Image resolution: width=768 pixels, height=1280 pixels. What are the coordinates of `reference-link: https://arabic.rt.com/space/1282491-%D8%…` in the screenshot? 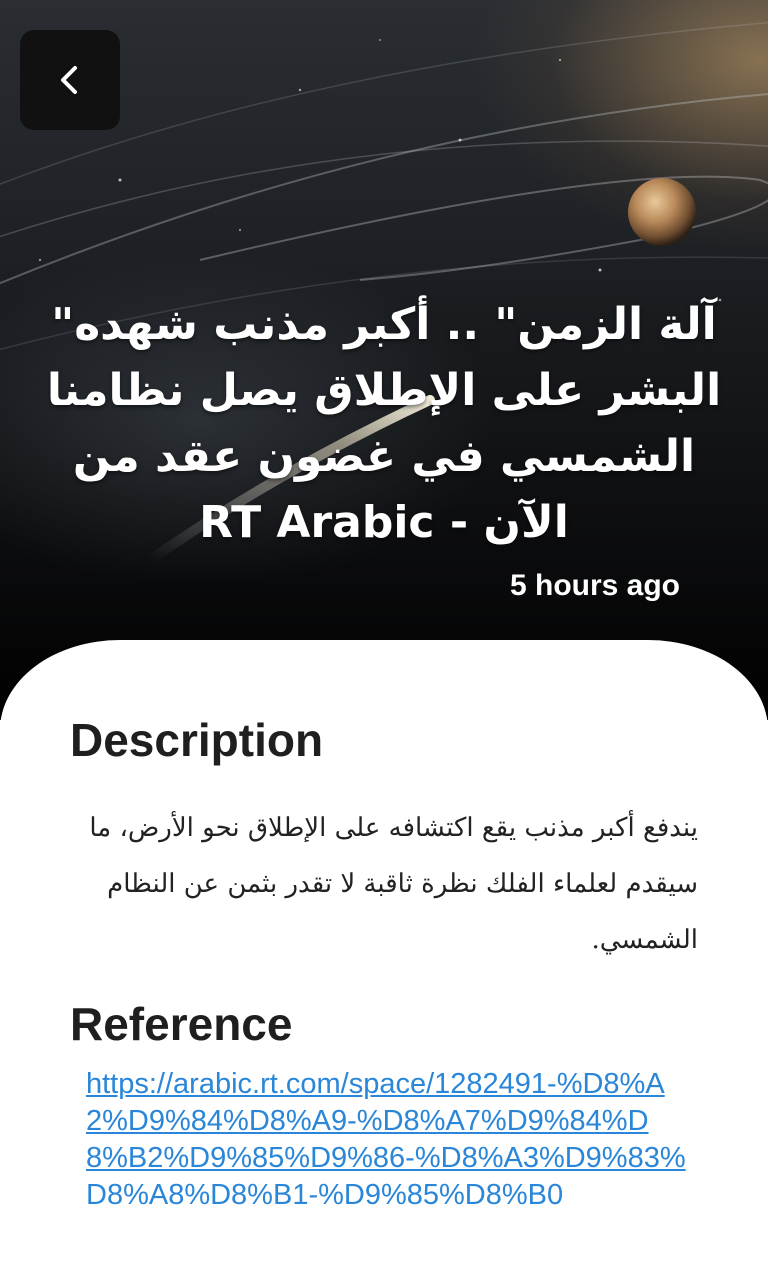 It's located at (386, 1136).